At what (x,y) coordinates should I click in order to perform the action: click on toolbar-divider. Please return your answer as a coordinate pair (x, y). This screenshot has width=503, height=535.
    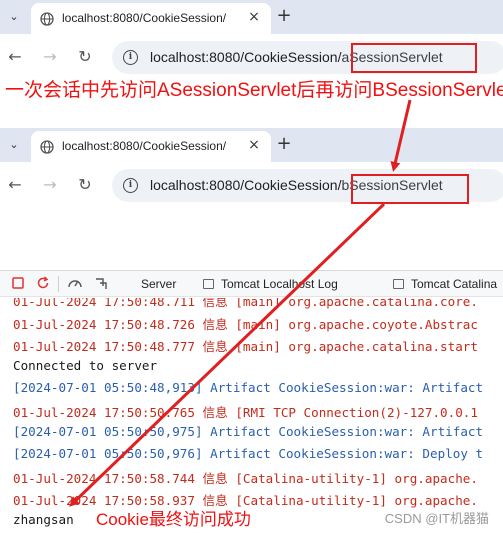
    Looking at the image, I should click on (58, 284).